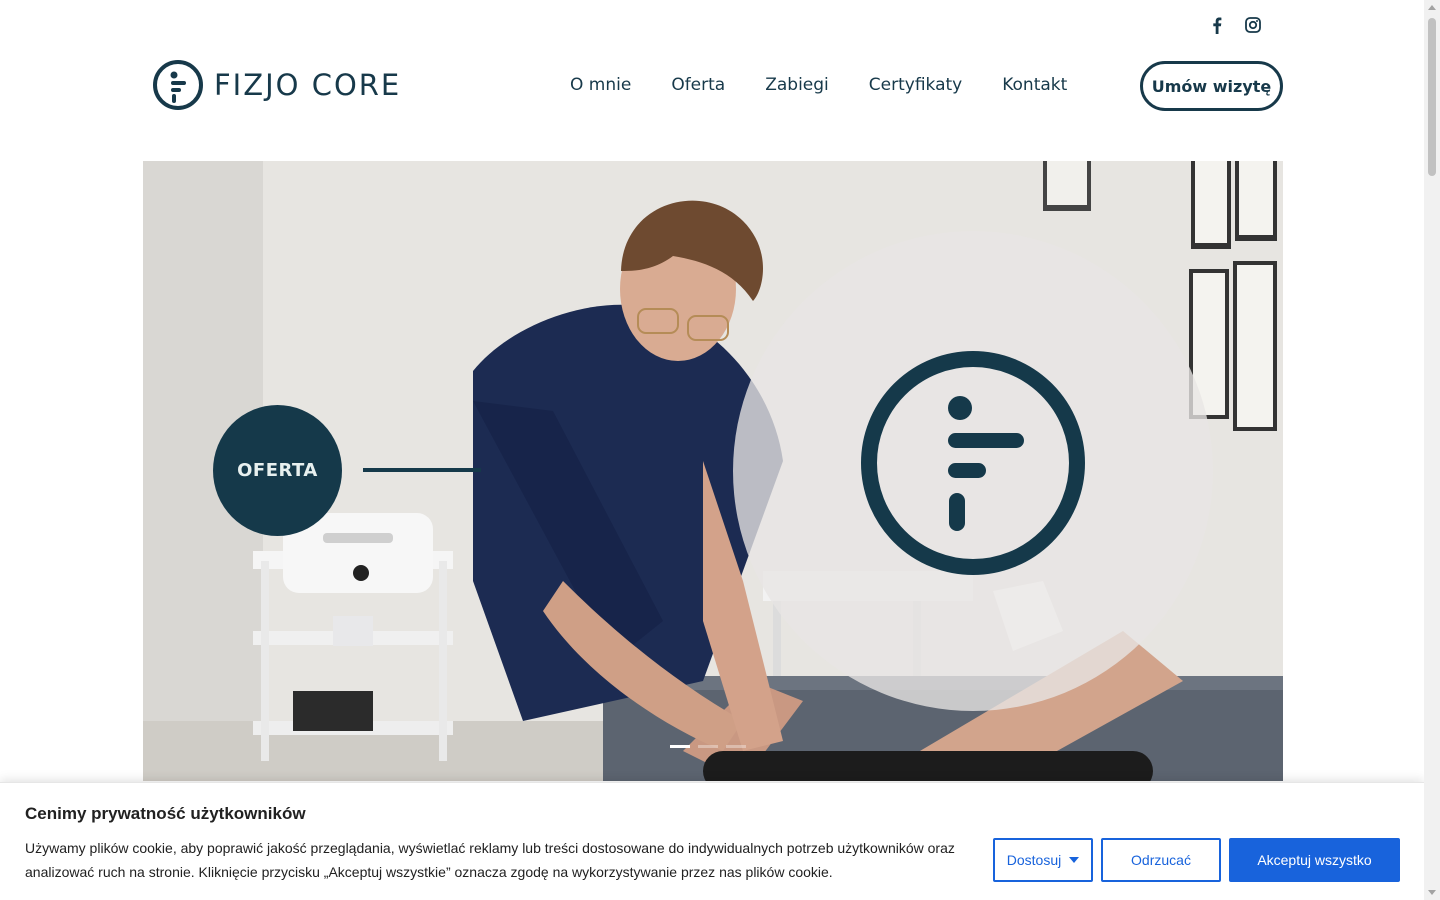 Image resolution: width=1440 pixels, height=900 pixels. I want to click on nav-item-zabiegi: Zabiegi, so click(797, 85).